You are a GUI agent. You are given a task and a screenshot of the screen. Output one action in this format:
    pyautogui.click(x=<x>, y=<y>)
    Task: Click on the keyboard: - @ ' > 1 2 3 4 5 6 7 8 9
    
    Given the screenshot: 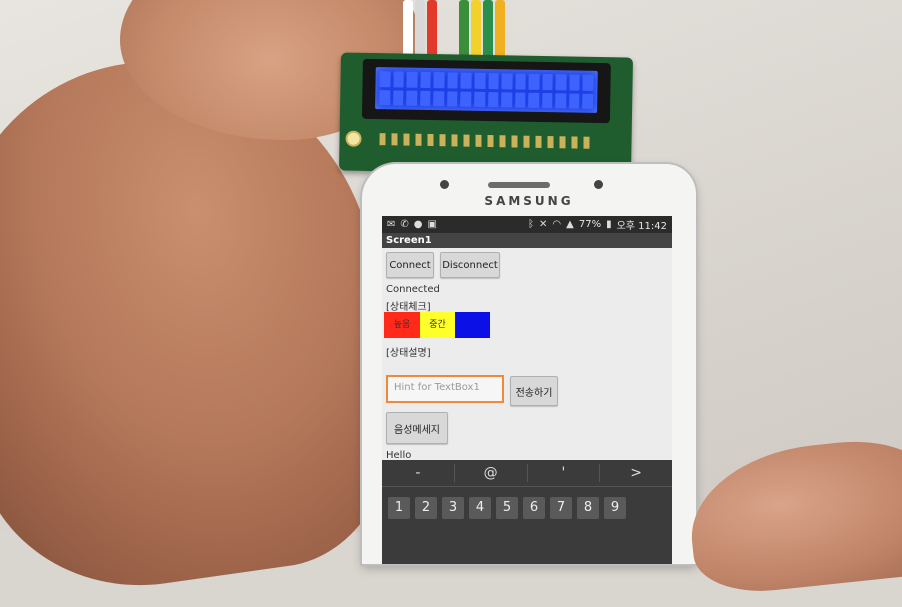 What is the action you would take?
    pyautogui.click(x=527, y=512)
    